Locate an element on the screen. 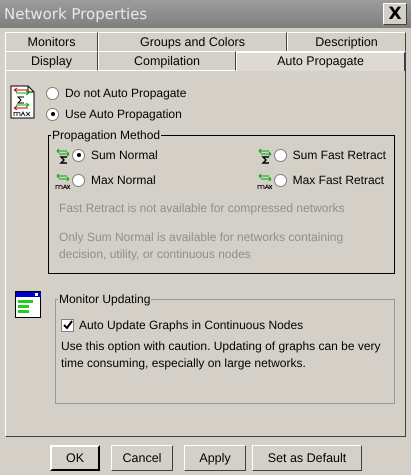 The image size is (411, 475). dialog-button: OK is located at coordinates (75, 458).